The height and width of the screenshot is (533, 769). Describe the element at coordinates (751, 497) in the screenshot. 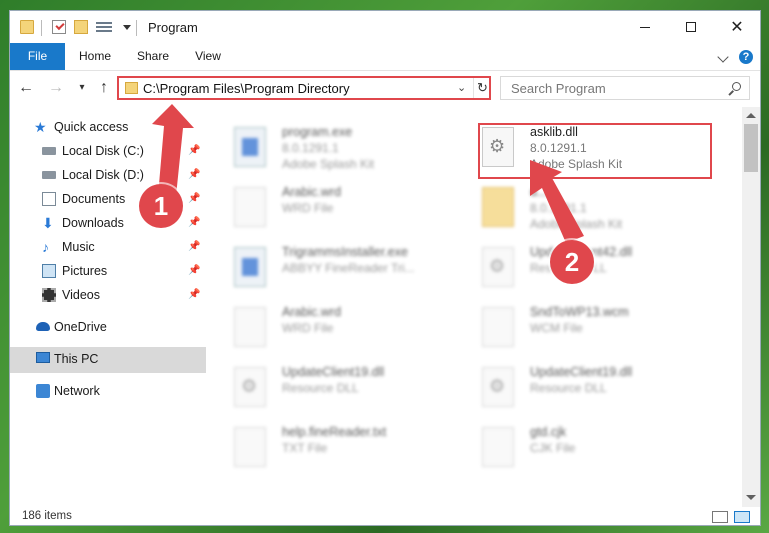

I see `scroll-down-icon` at that location.